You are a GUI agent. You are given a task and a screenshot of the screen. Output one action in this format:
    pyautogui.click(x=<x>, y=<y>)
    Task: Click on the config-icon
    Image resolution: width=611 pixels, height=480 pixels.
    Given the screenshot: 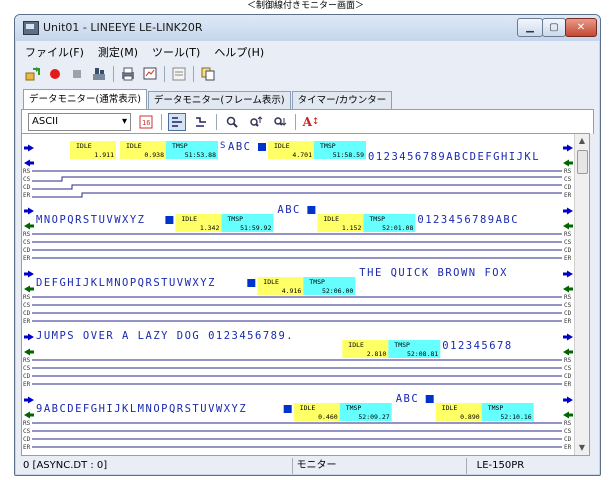 What is the action you would take?
    pyautogui.click(x=179, y=74)
    